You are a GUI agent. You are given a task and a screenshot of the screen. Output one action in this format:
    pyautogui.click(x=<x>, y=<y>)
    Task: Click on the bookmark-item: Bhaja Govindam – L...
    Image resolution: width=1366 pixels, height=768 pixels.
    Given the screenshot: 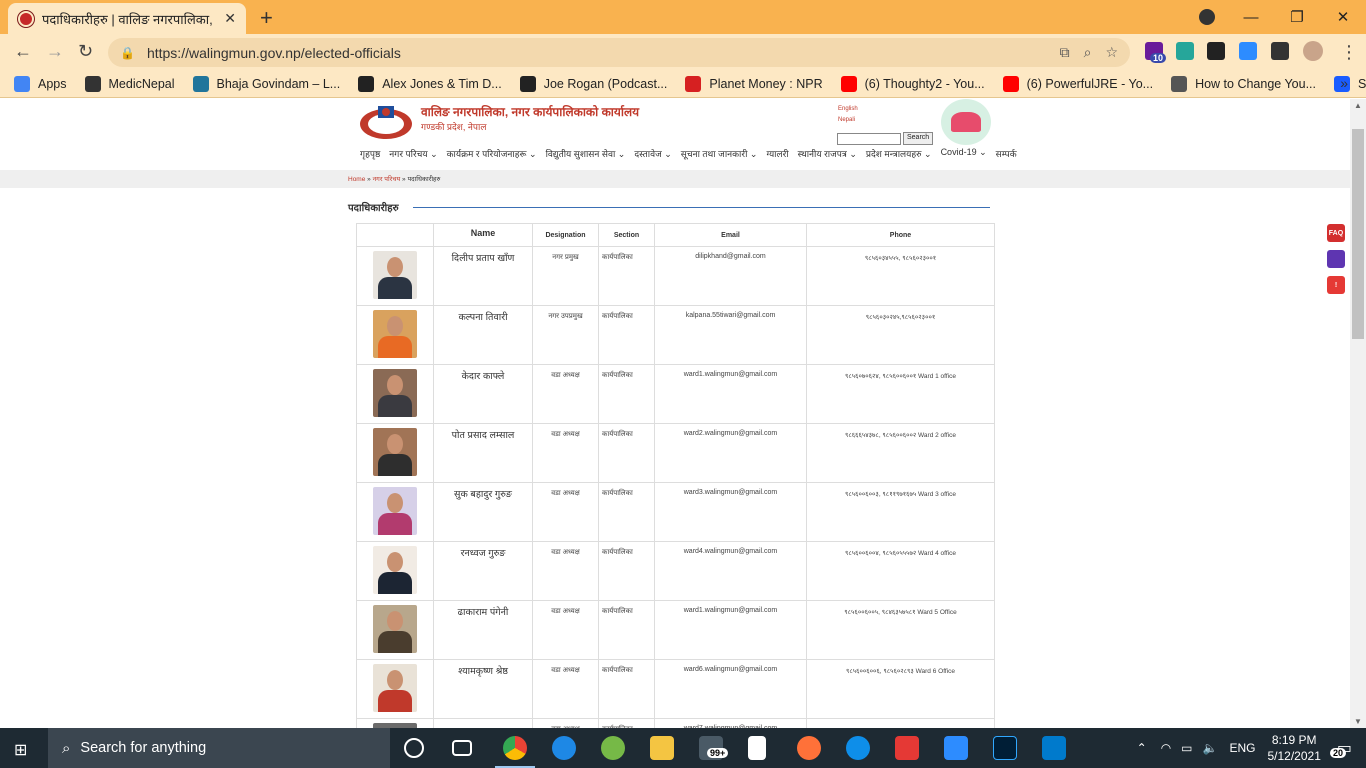 What is the action you would take?
    pyautogui.click(x=266, y=83)
    